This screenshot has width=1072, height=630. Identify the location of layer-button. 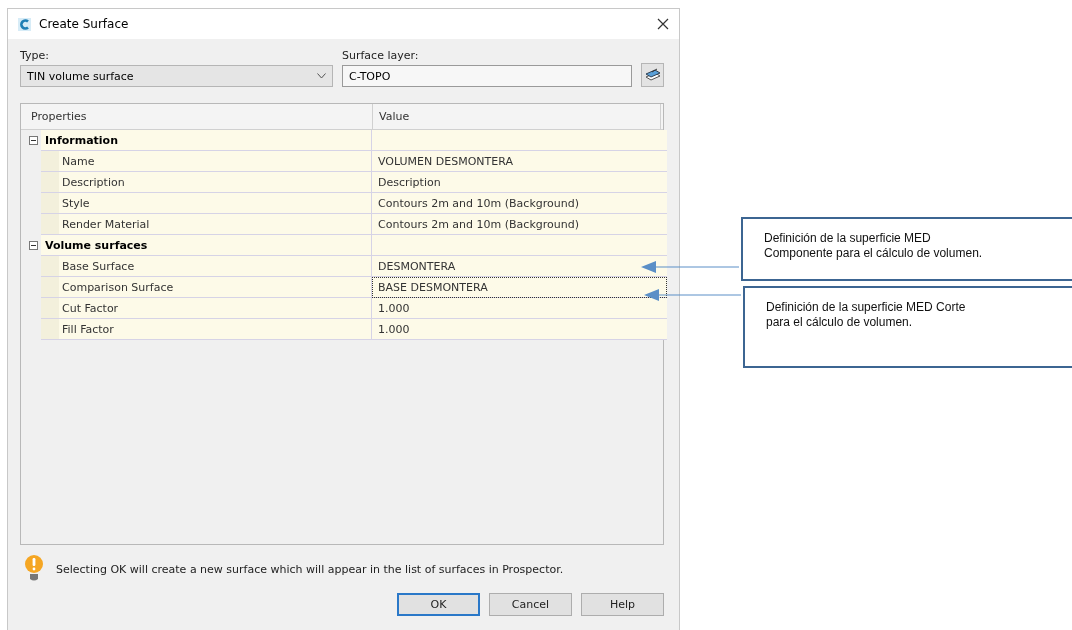
(652, 75).